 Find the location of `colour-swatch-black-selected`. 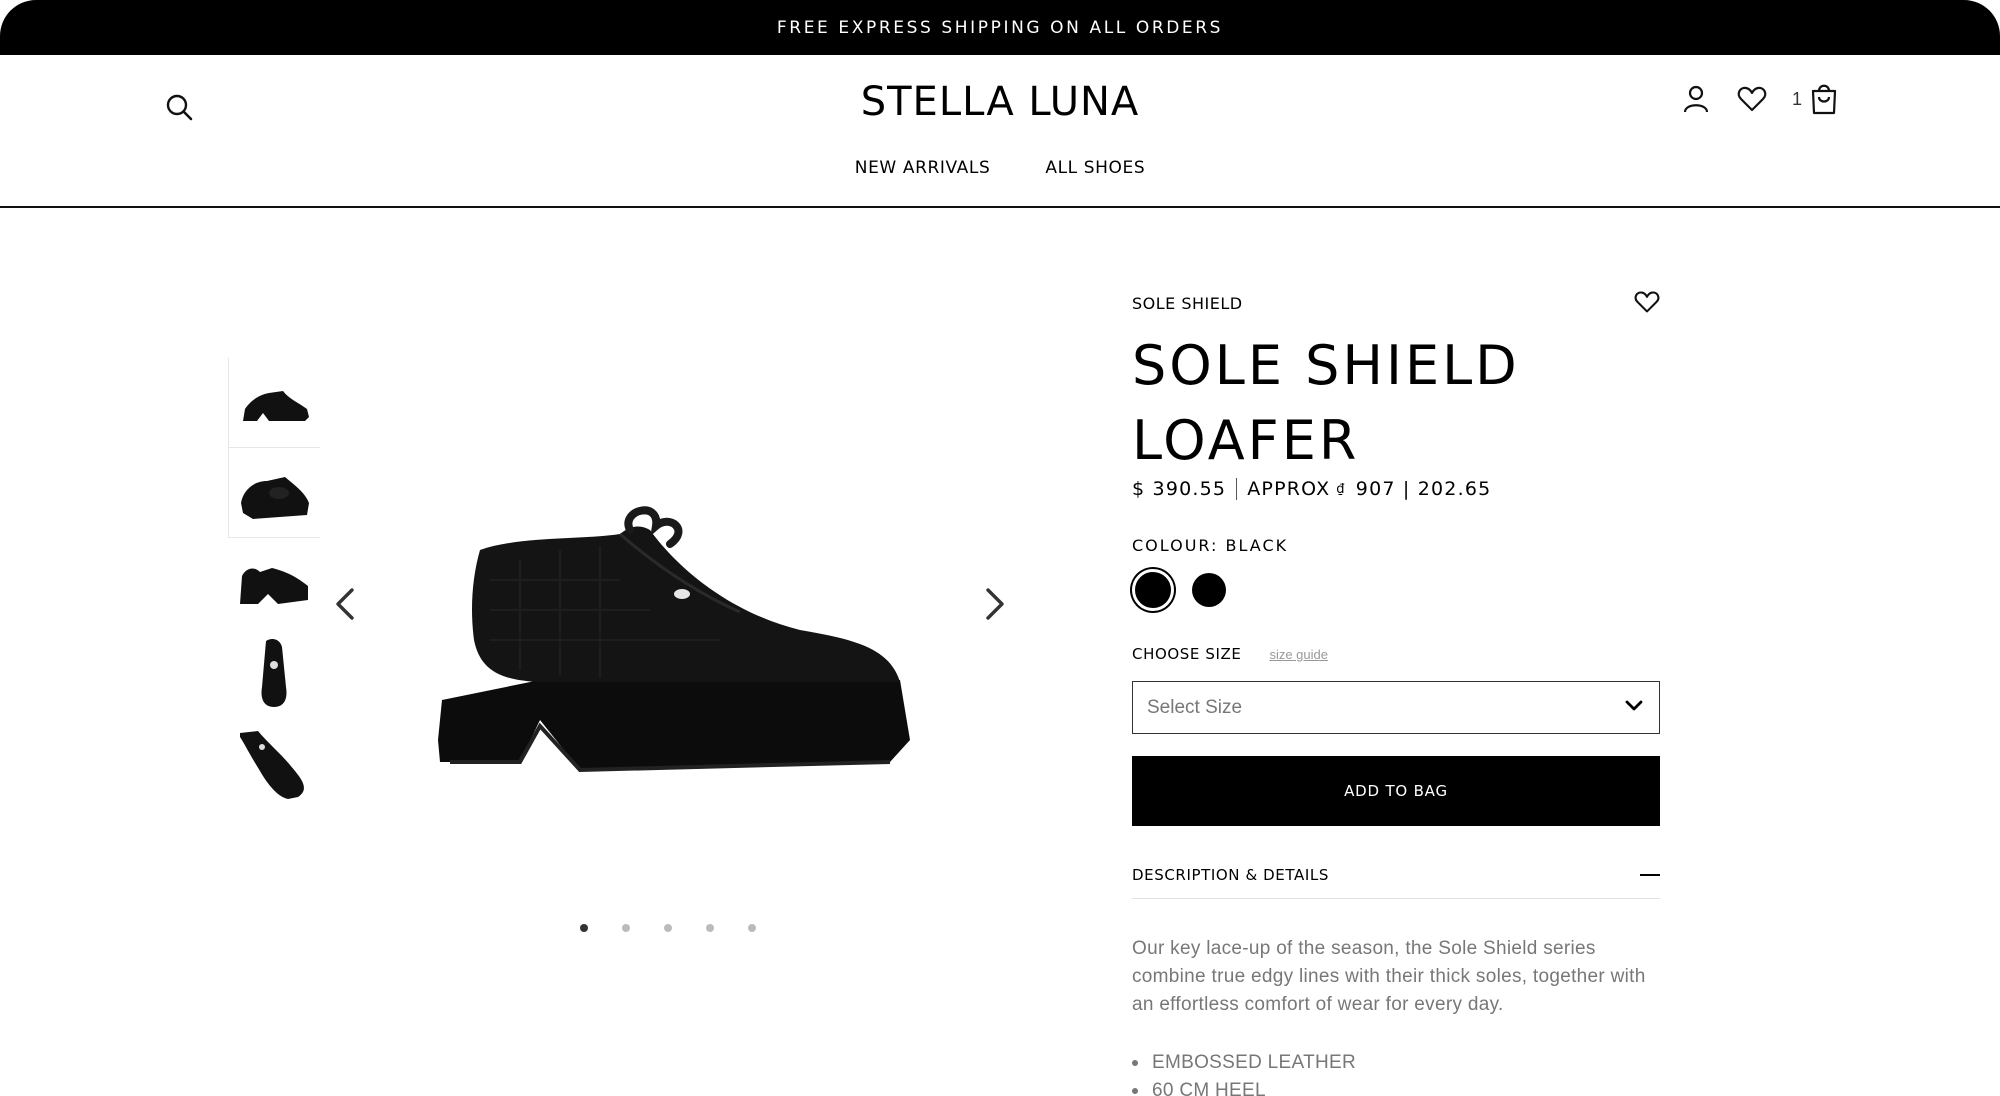

colour-swatch-black-selected is located at coordinates (1153, 590).